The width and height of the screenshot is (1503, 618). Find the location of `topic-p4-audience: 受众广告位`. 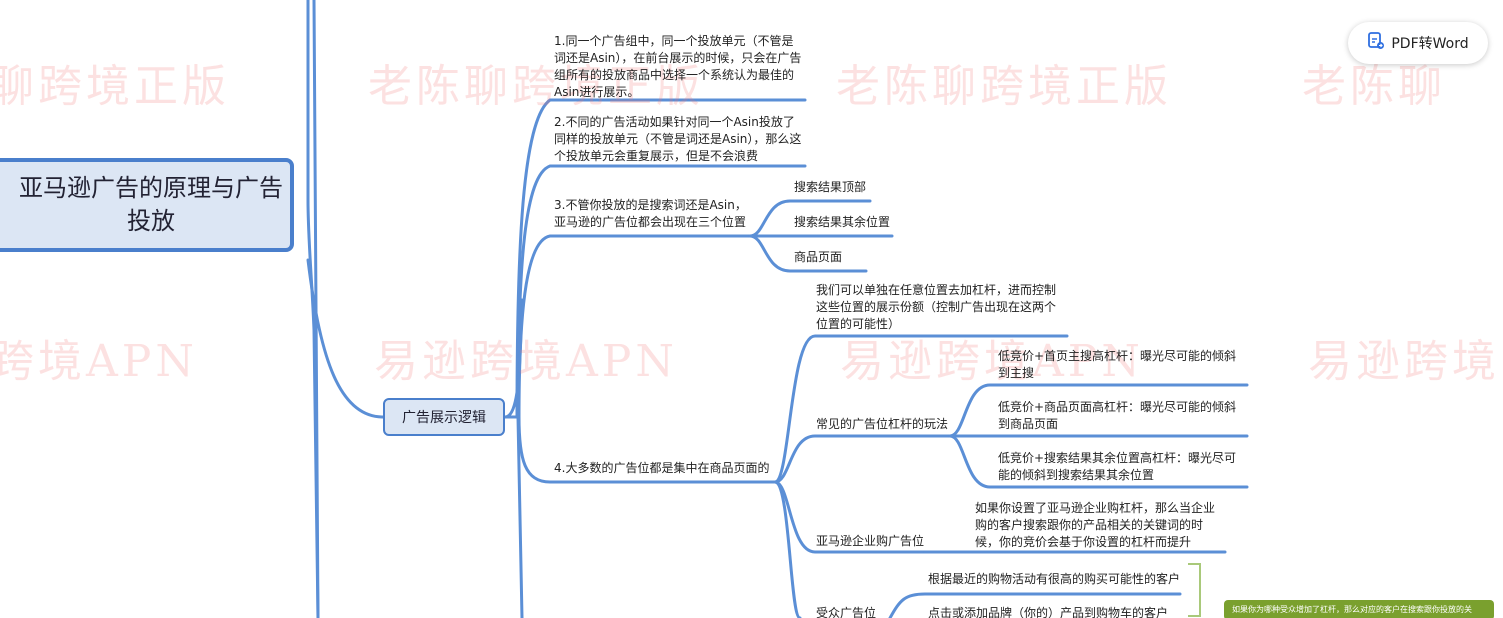

topic-p4-audience: 受众广告位 is located at coordinates (846, 611).